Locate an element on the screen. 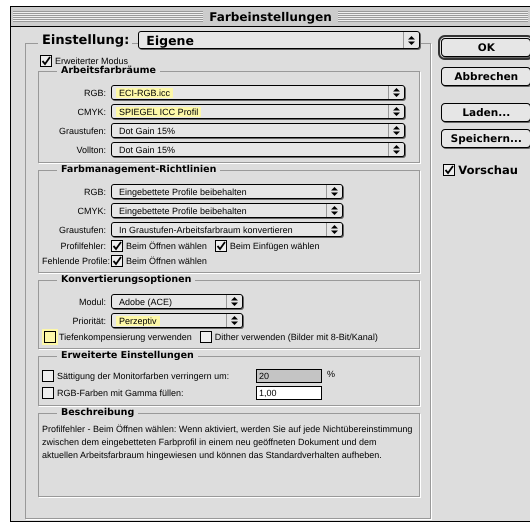 Image resolution: width=530 pixels, height=532 pixels. group-title: Konvertierungsoptionen is located at coordinates (126, 279).